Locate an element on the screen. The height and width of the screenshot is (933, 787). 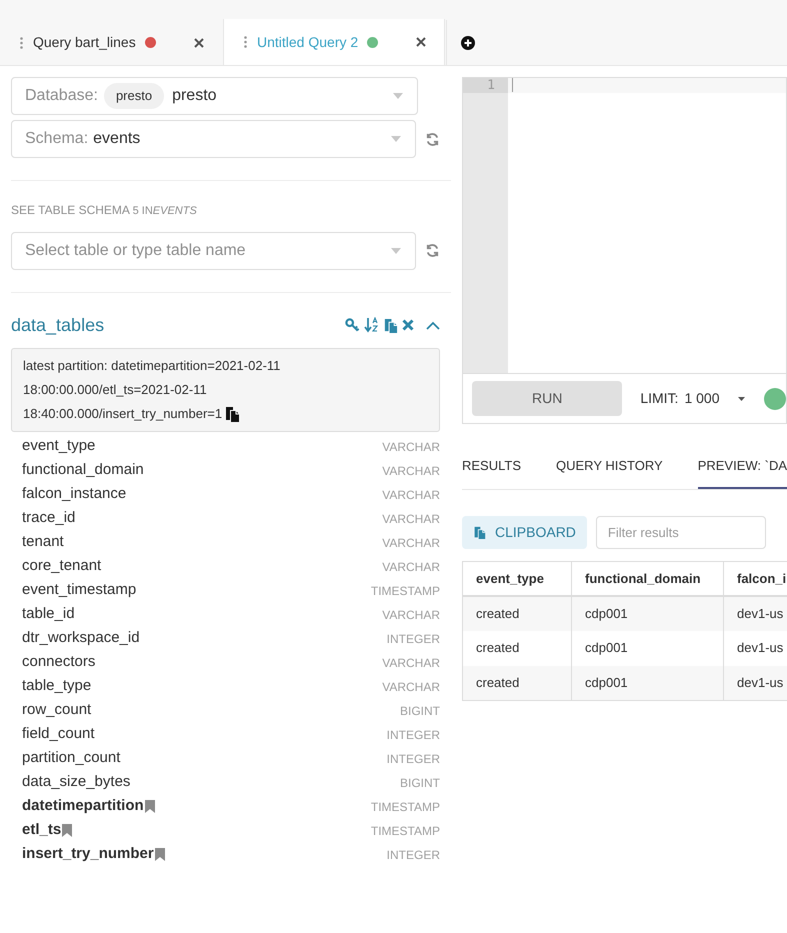
field-value: presto is located at coordinates (194, 96).